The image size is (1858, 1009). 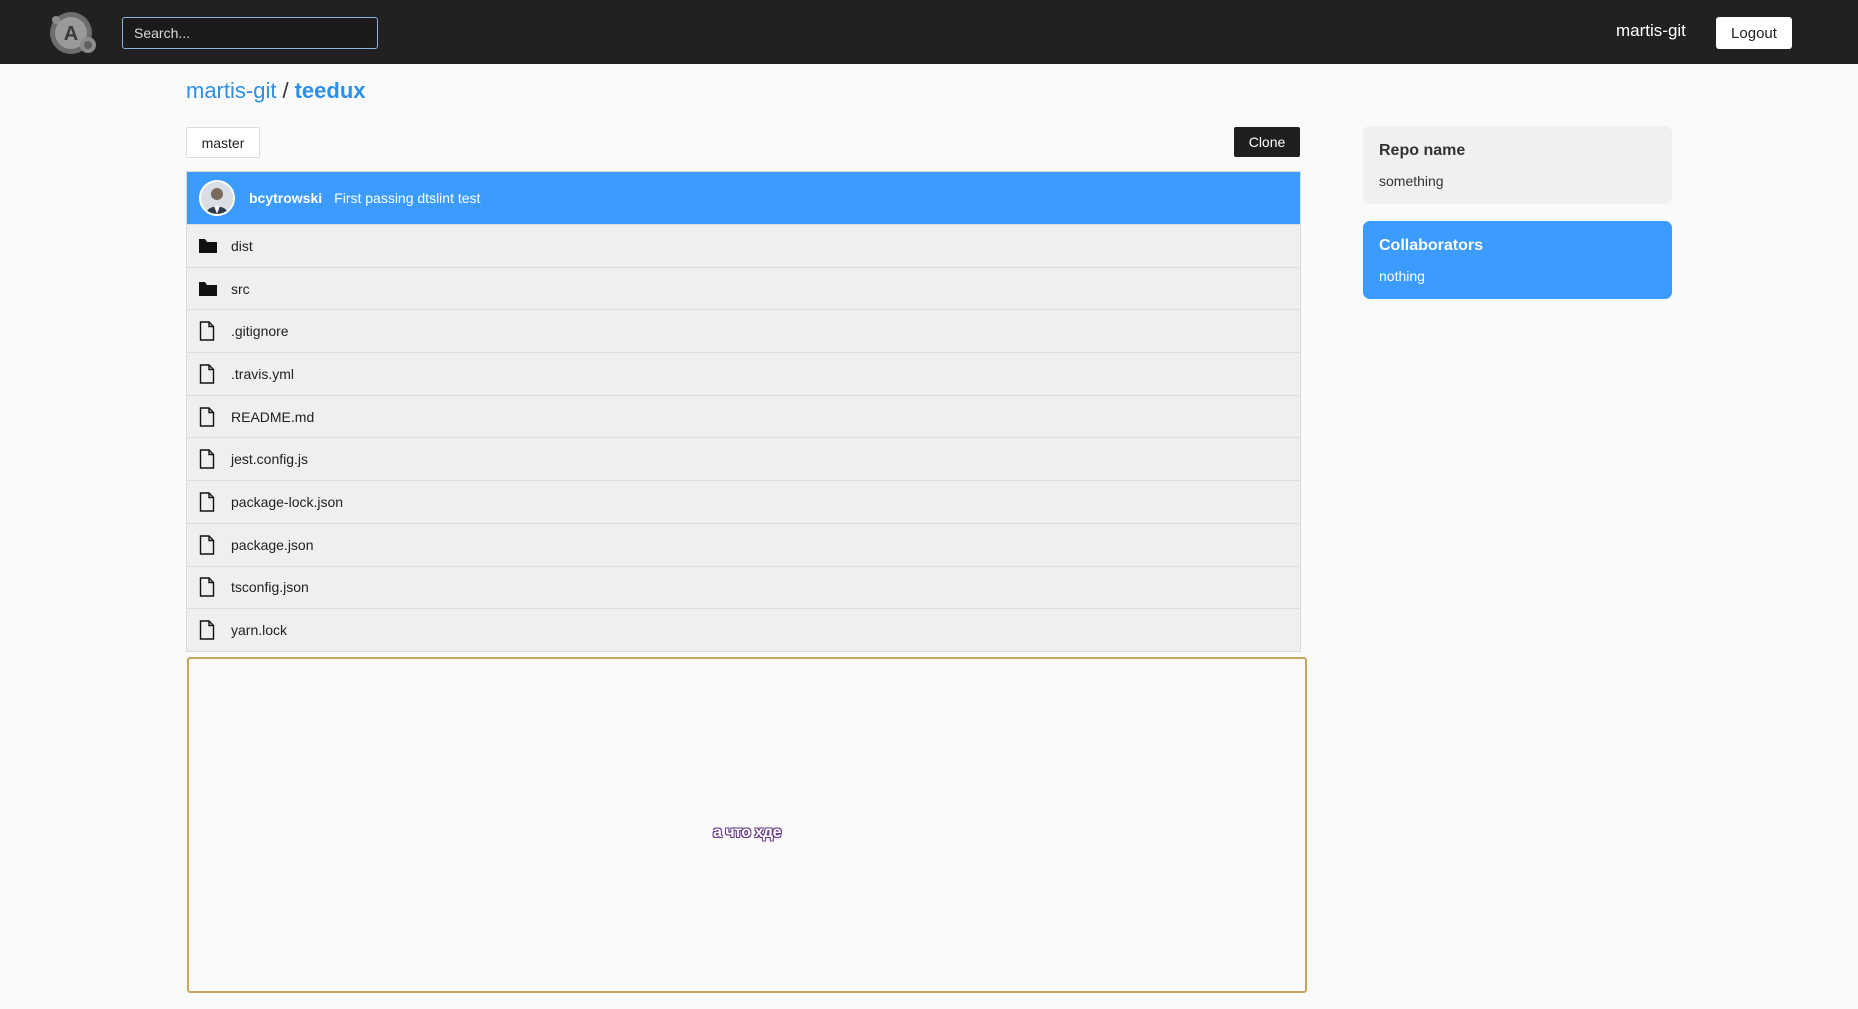 I want to click on breadcrumb-owner-link: martis-git, so click(x=231, y=90).